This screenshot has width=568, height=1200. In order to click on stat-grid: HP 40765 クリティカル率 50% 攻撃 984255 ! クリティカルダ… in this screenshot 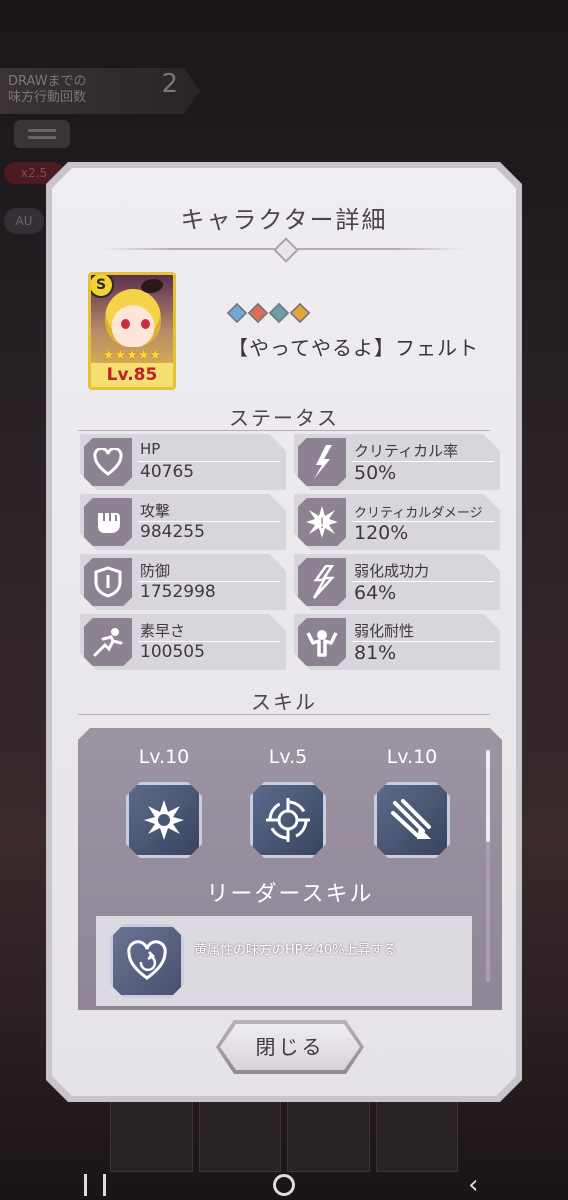, I will do `click(290, 552)`.